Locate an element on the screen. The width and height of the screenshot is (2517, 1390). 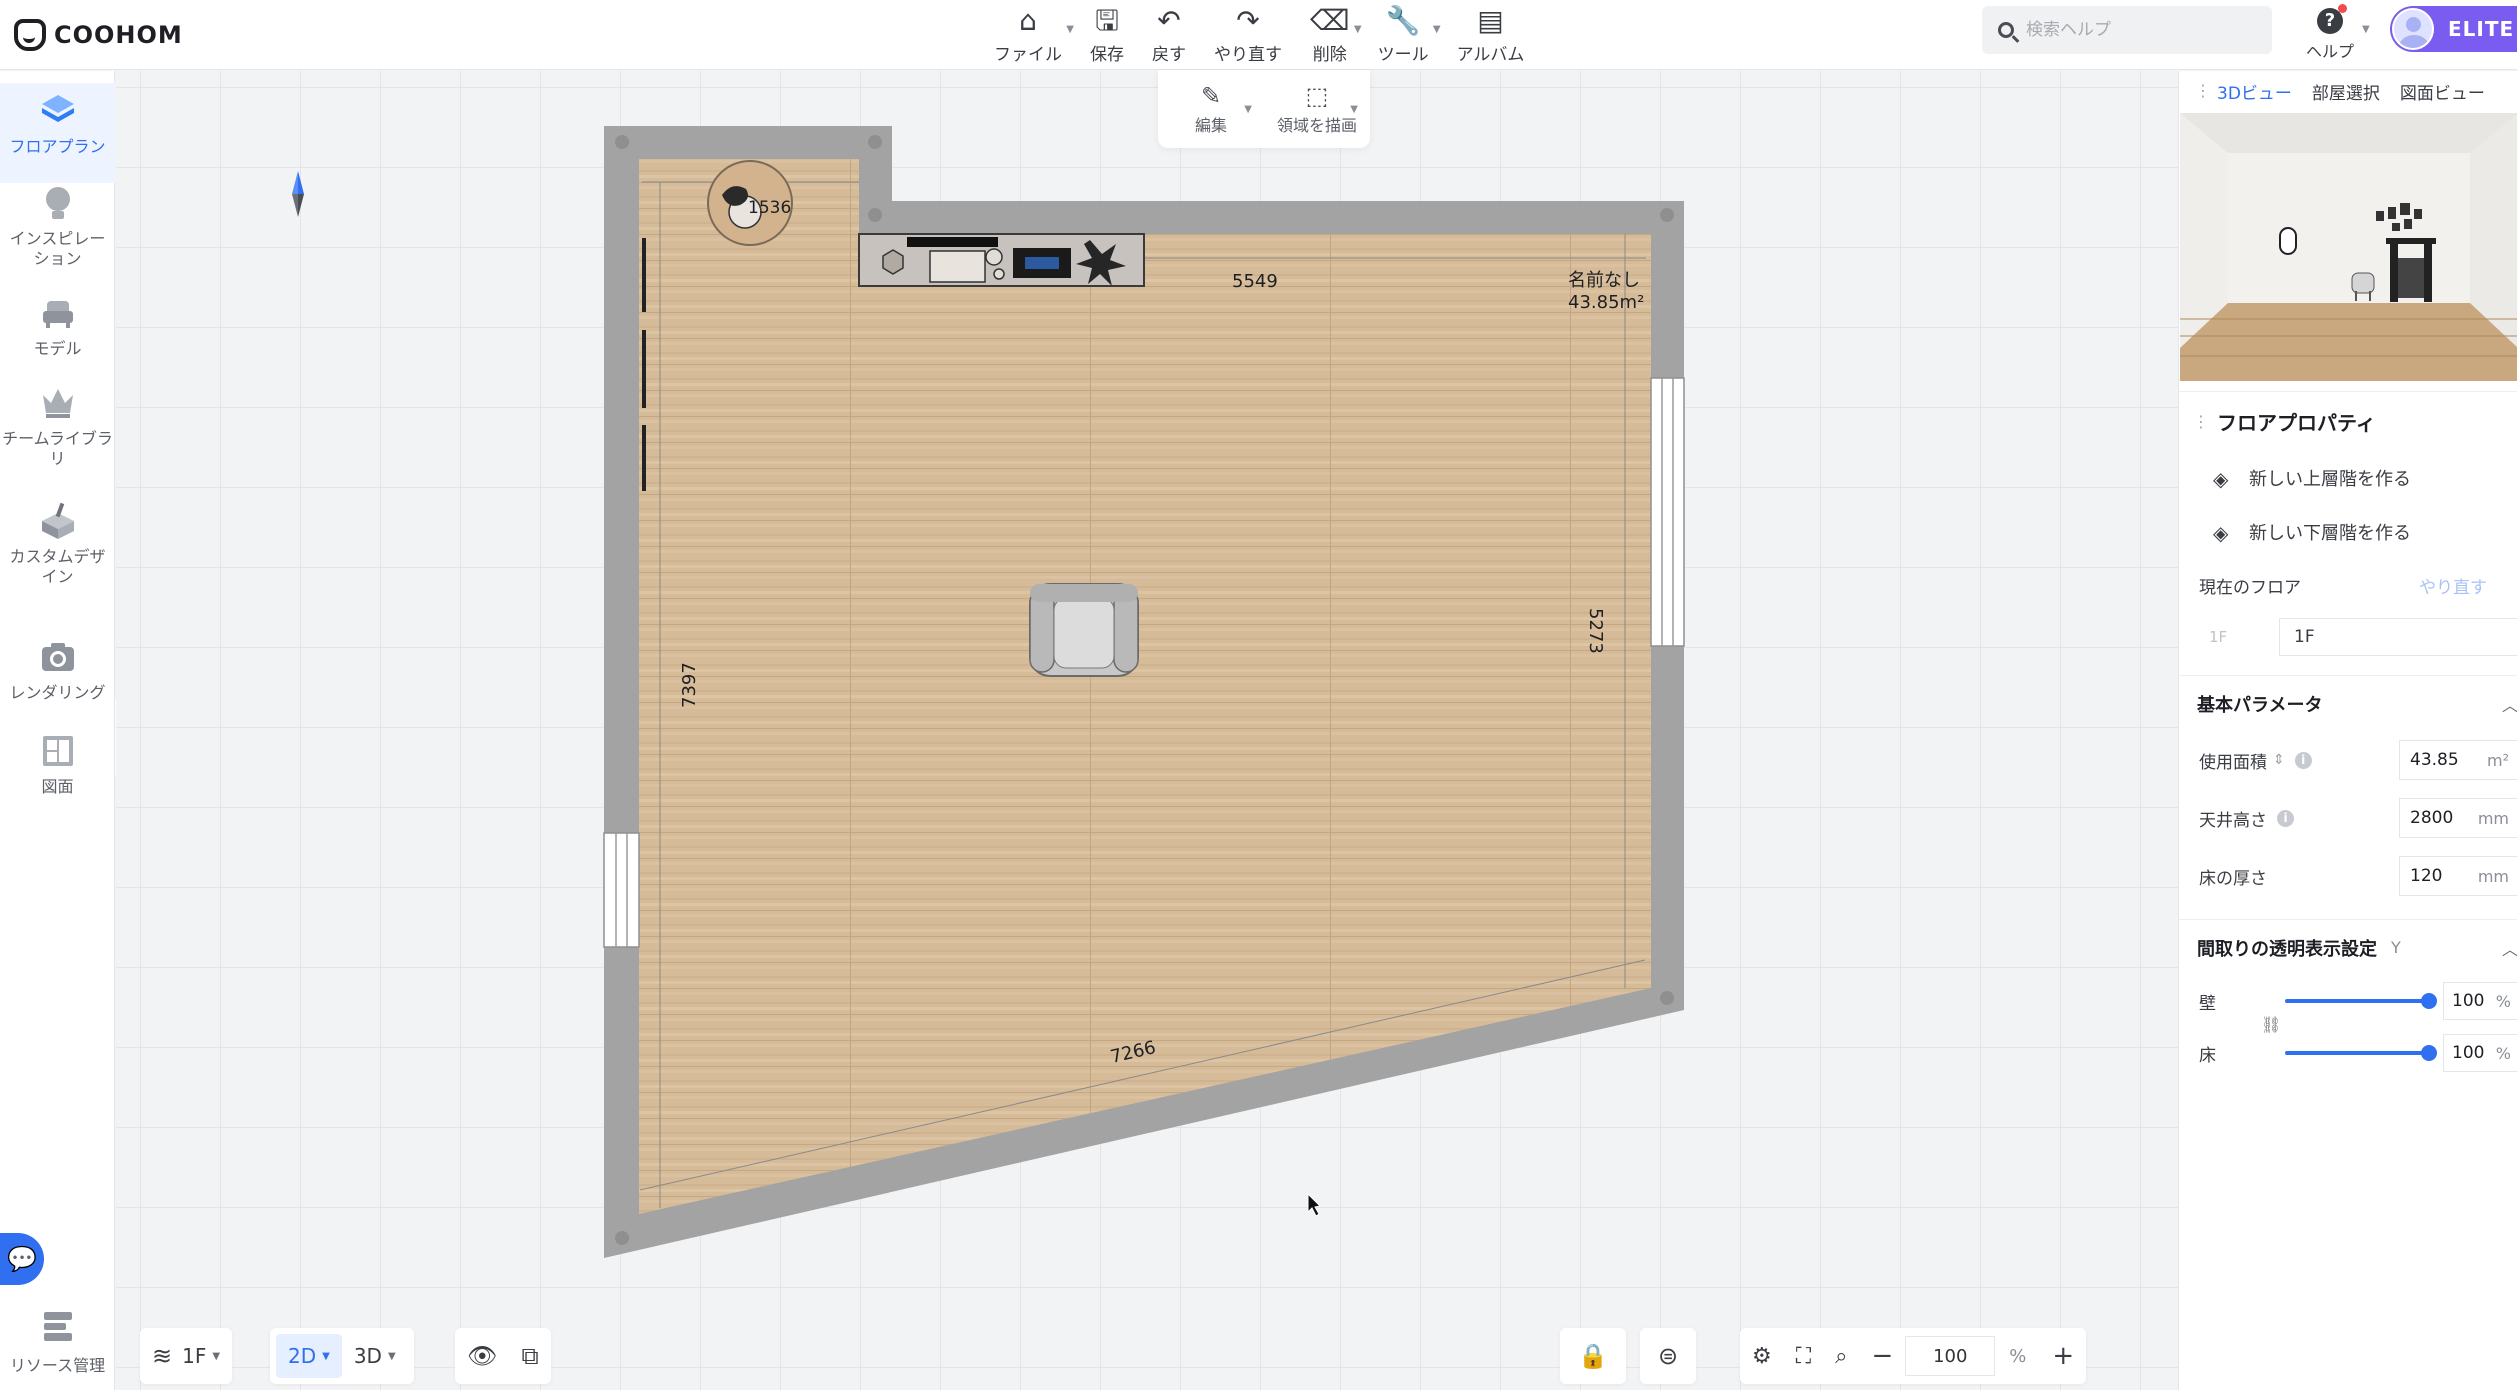
tv-console is located at coordinates (1001, 260).